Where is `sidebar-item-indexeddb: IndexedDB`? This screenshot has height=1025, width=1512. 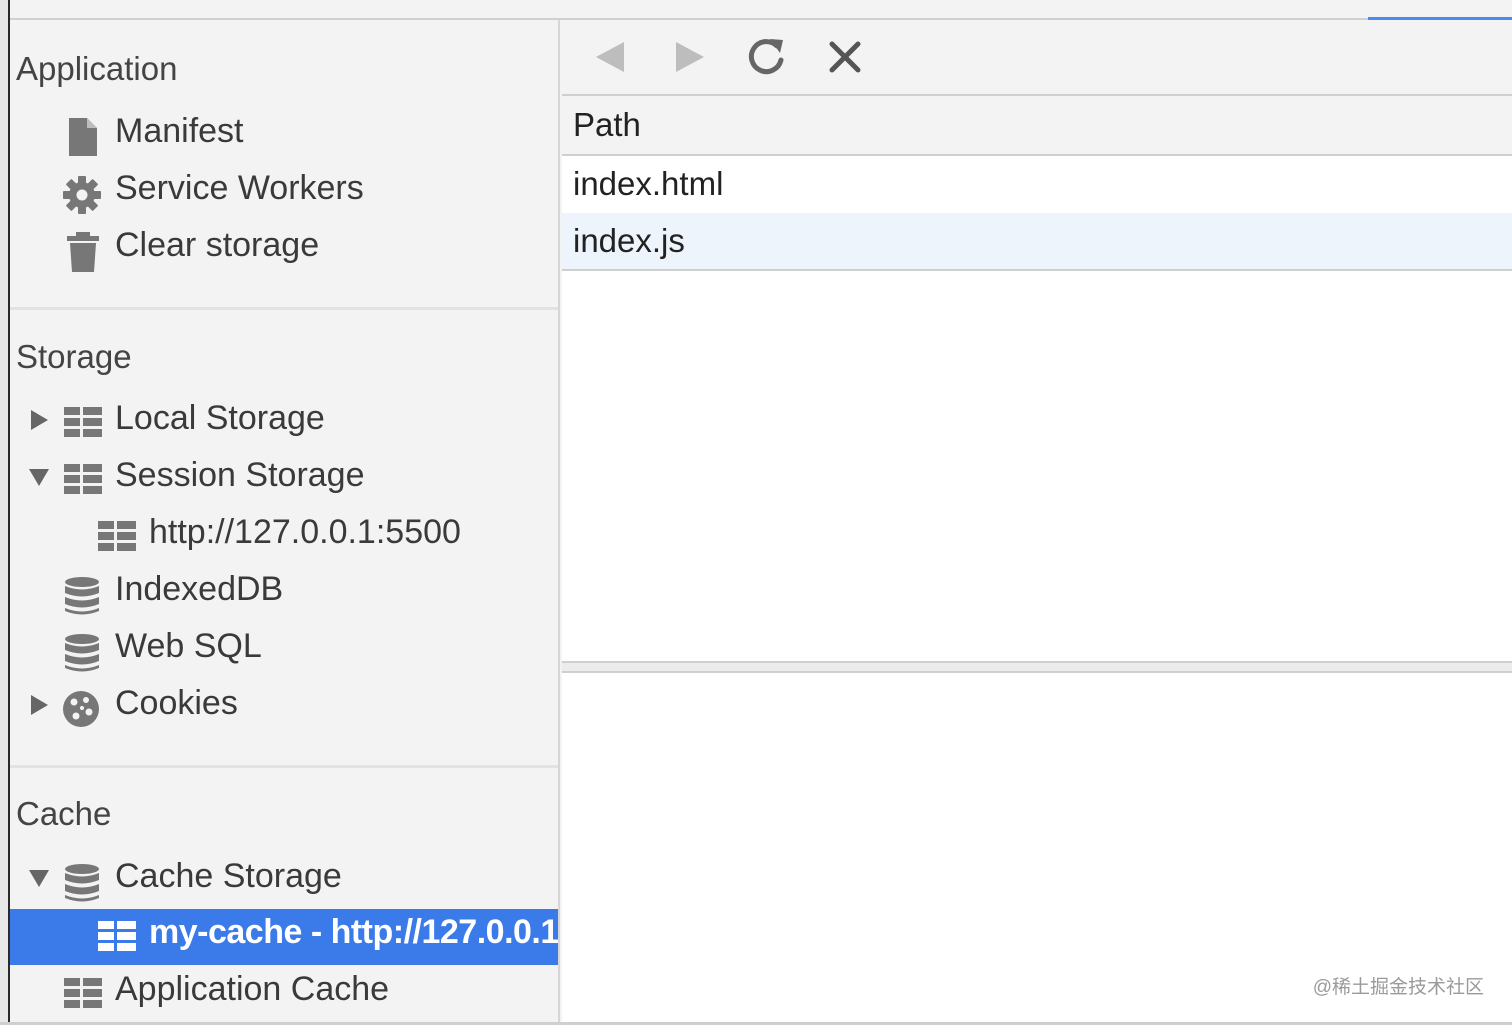 sidebar-item-indexeddb: IndexedDB is located at coordinates (284, 594).